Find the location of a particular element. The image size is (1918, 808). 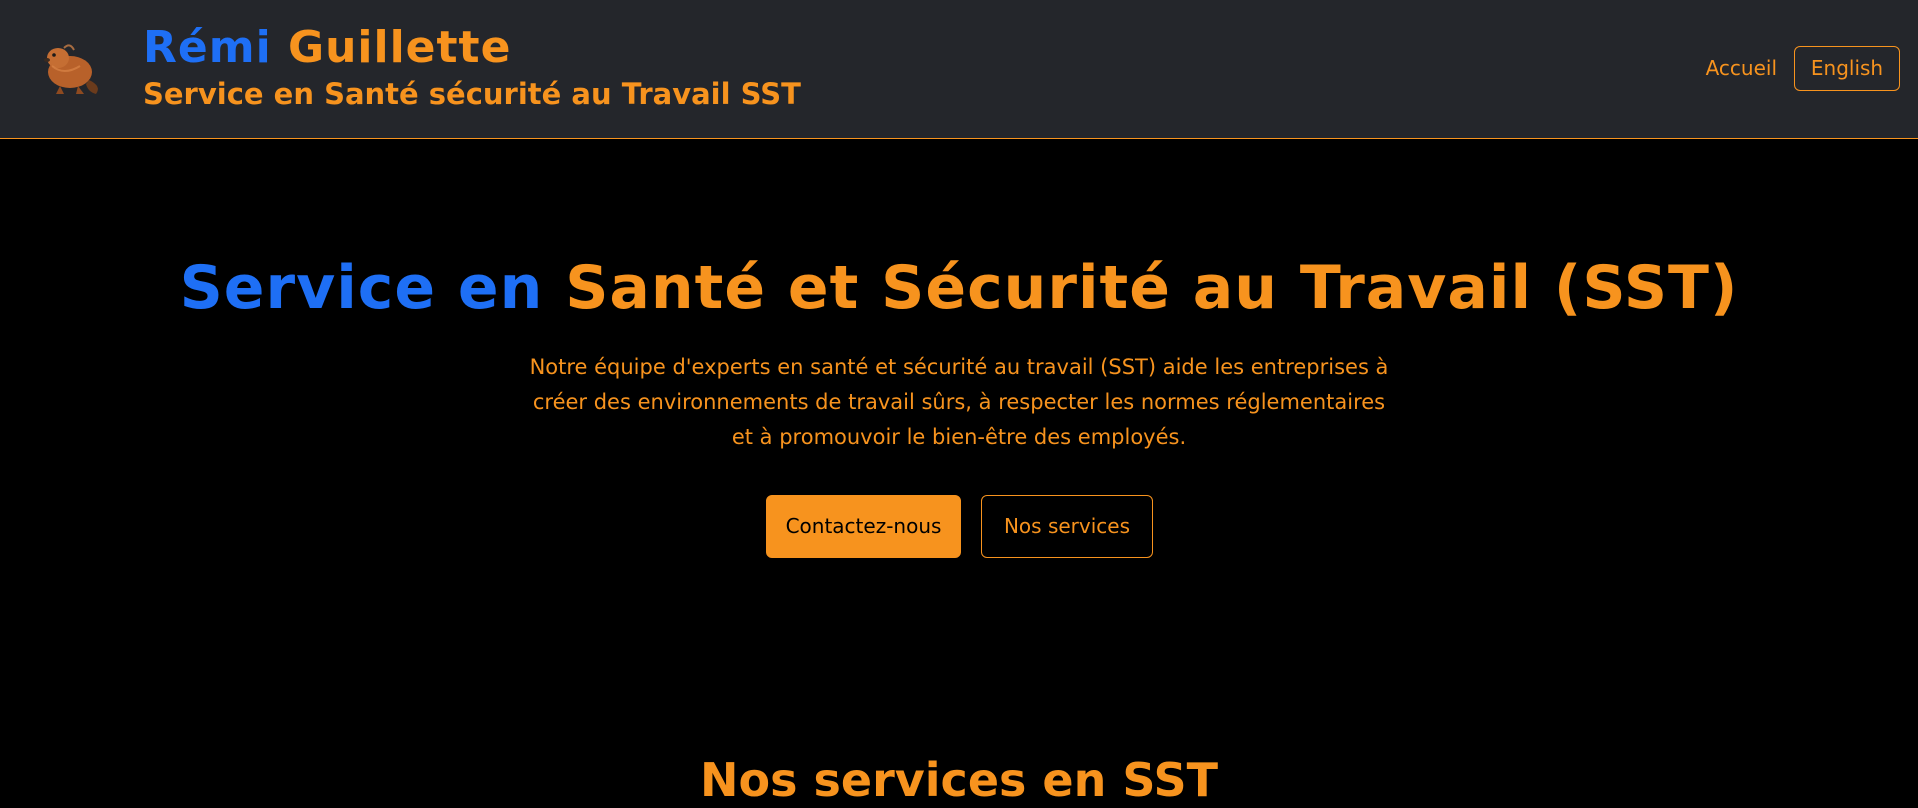

brand-name: Rémi Guillette is located at coordinates (327, 48).